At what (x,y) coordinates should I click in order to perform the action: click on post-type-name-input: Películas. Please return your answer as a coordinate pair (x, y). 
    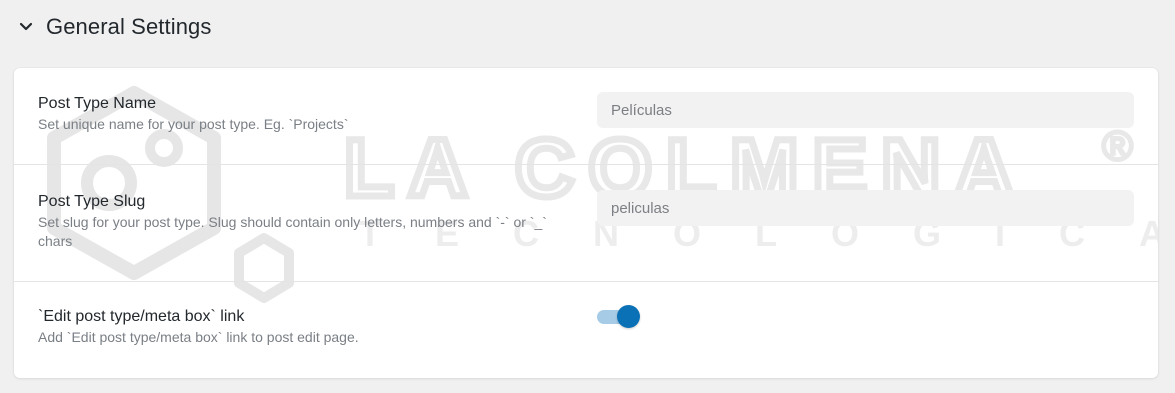
    Looking at the image, I should click on (865, 110).